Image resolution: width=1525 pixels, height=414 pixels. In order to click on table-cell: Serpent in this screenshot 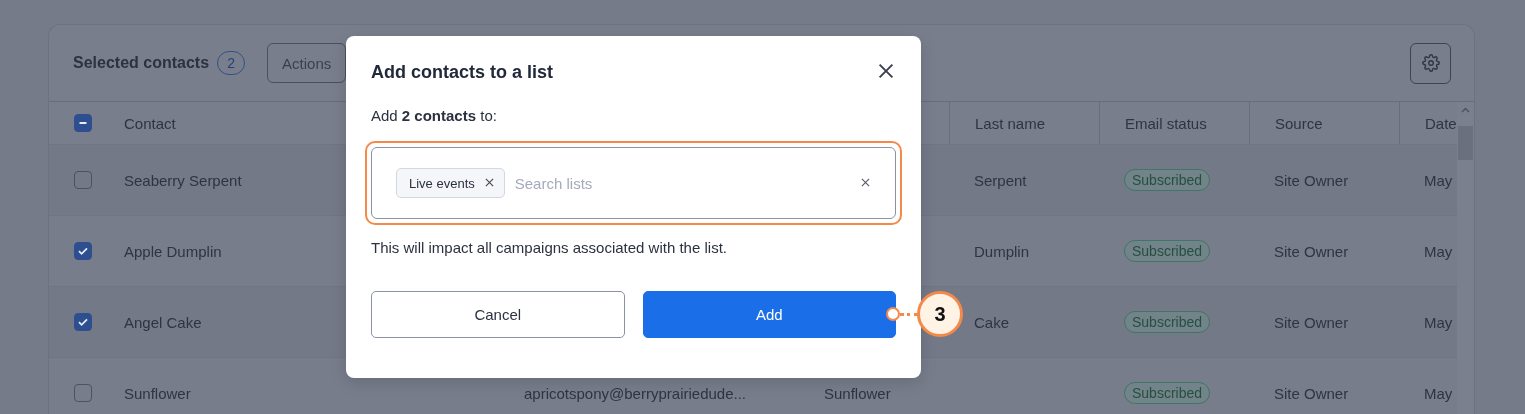, I will do `click(1000, 180)`.